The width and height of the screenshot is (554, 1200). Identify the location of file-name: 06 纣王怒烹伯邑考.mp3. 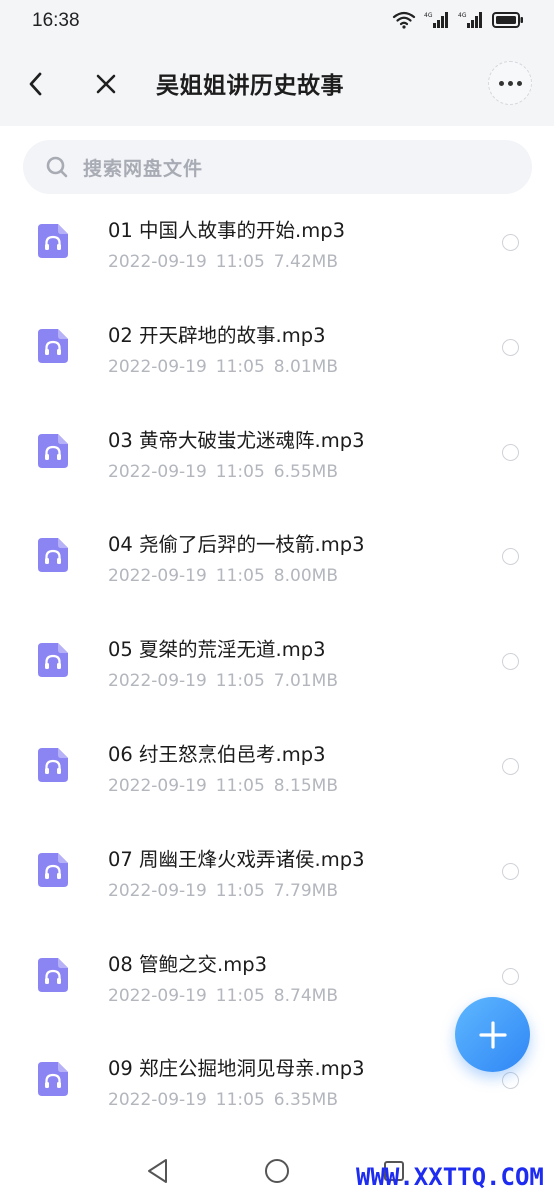
(217, 754).